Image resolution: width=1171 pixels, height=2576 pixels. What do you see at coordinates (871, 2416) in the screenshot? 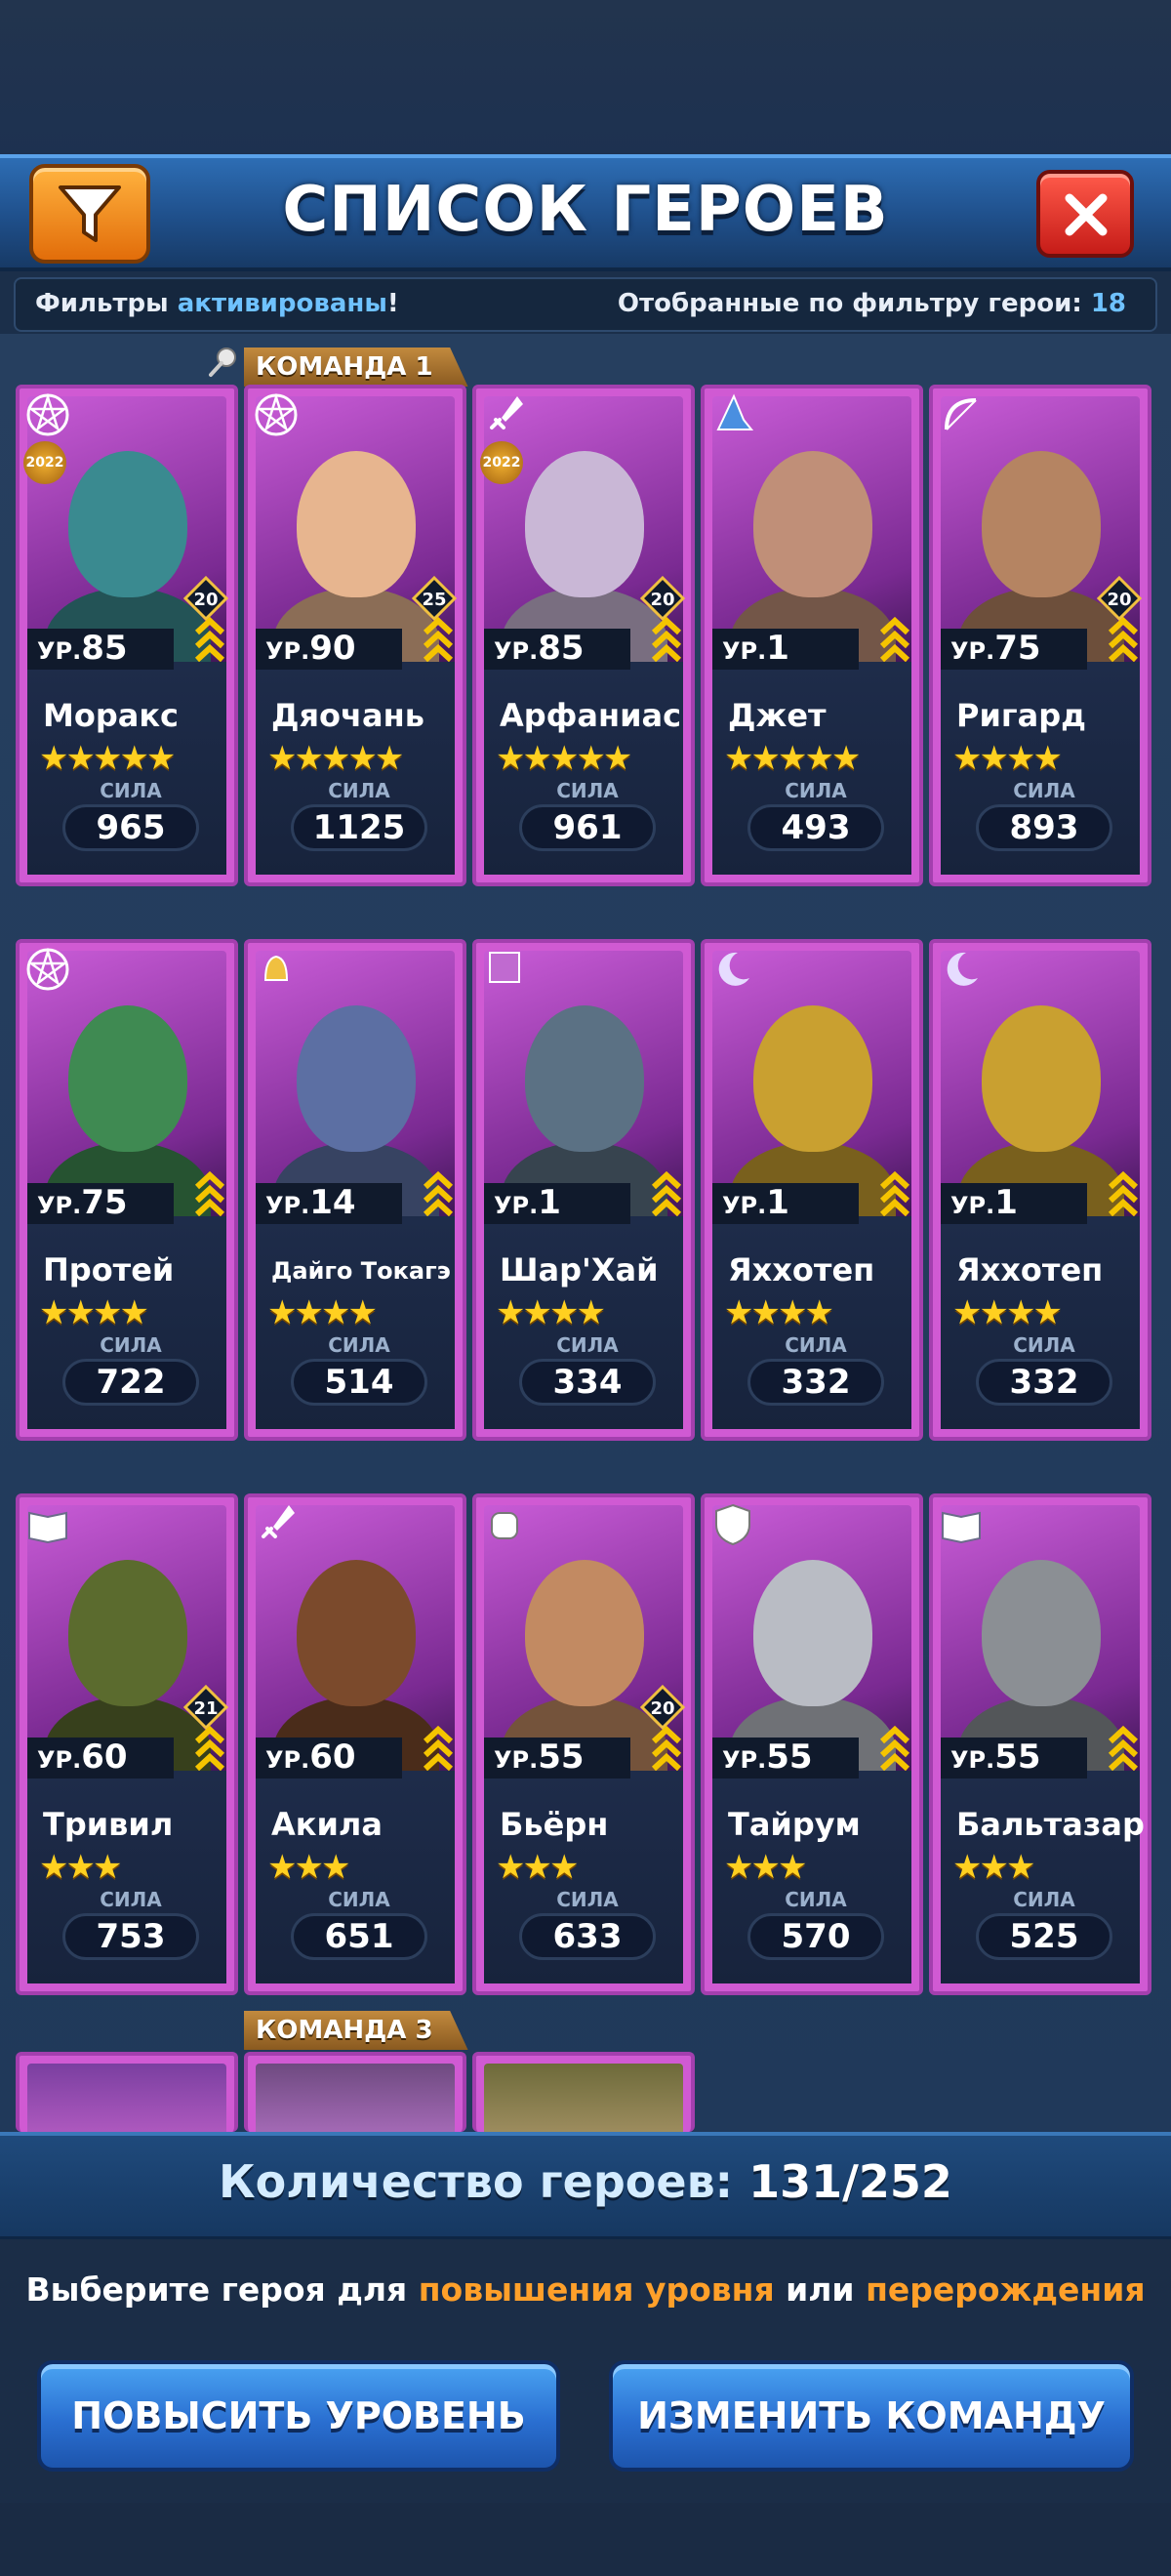
I see `change-team-button: ИЗМЕНИТЬ КОМАНДУ` at bounding box center [871, 2416].